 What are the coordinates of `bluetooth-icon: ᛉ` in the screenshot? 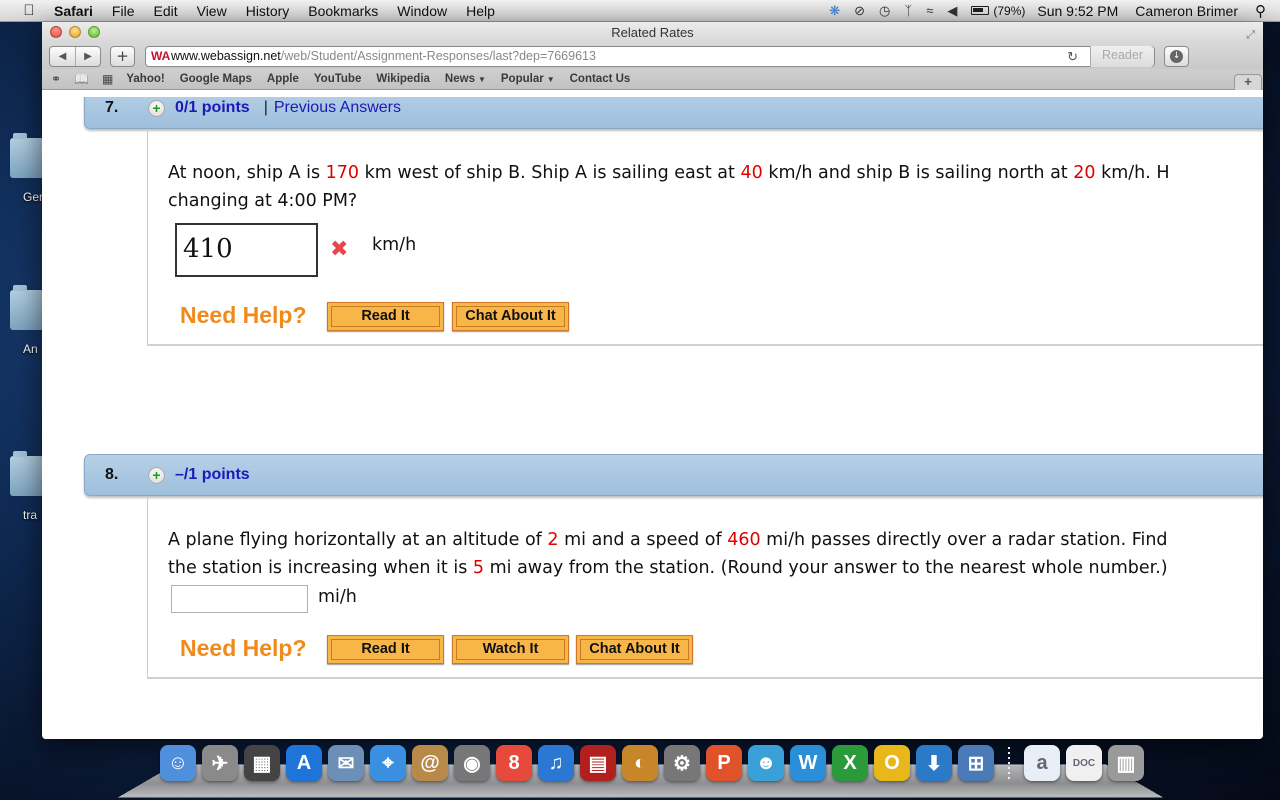 It's located at (908, 10).